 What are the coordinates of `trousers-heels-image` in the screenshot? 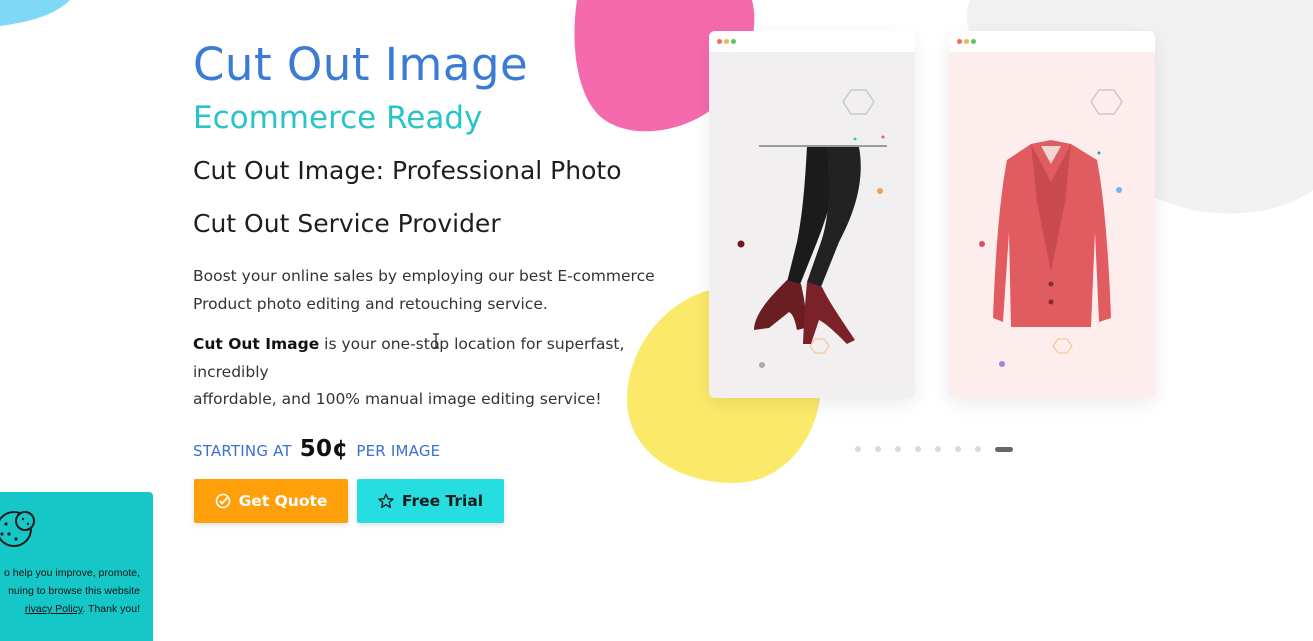 It's located at (812, 228).